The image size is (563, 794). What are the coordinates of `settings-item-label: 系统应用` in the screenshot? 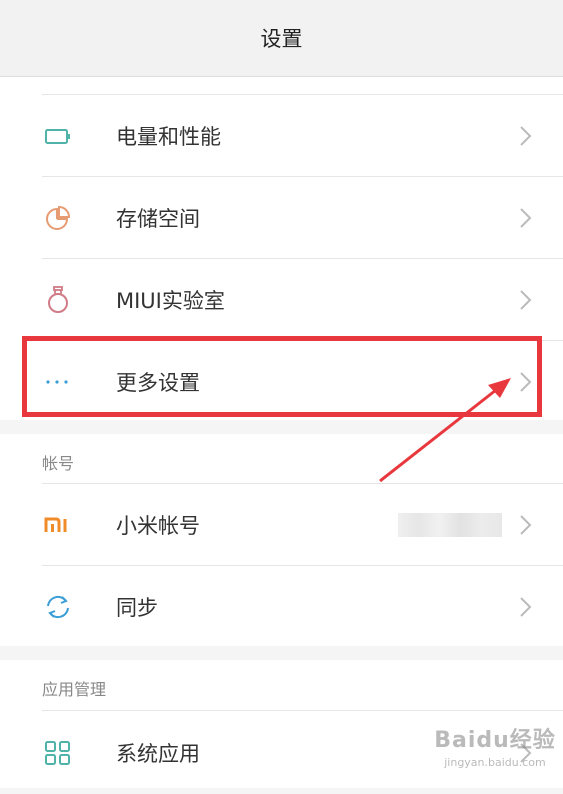 It's located at (158, 754).